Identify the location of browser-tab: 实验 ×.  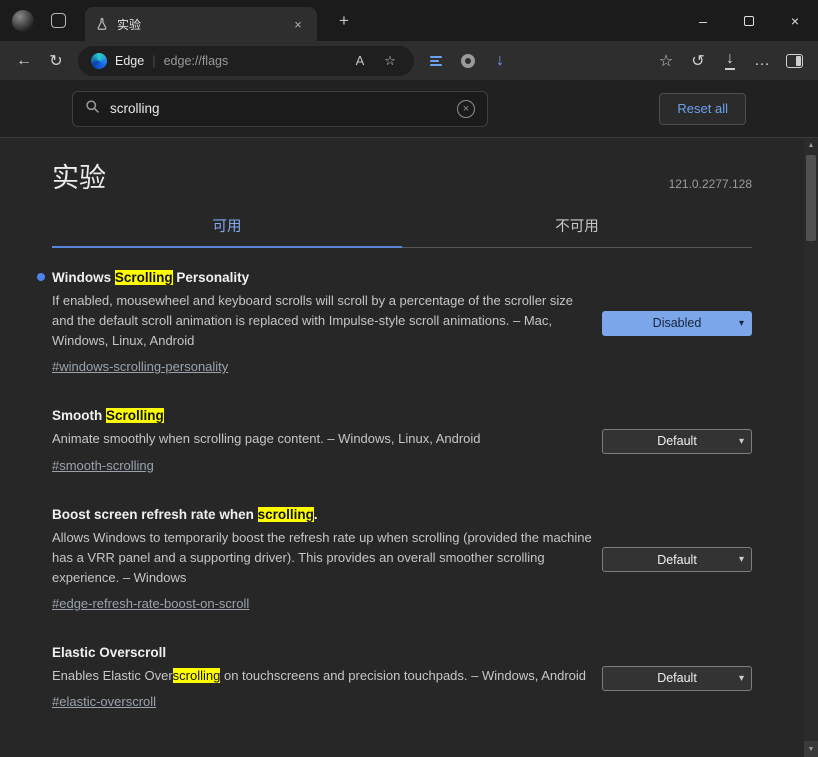
(201, 24).